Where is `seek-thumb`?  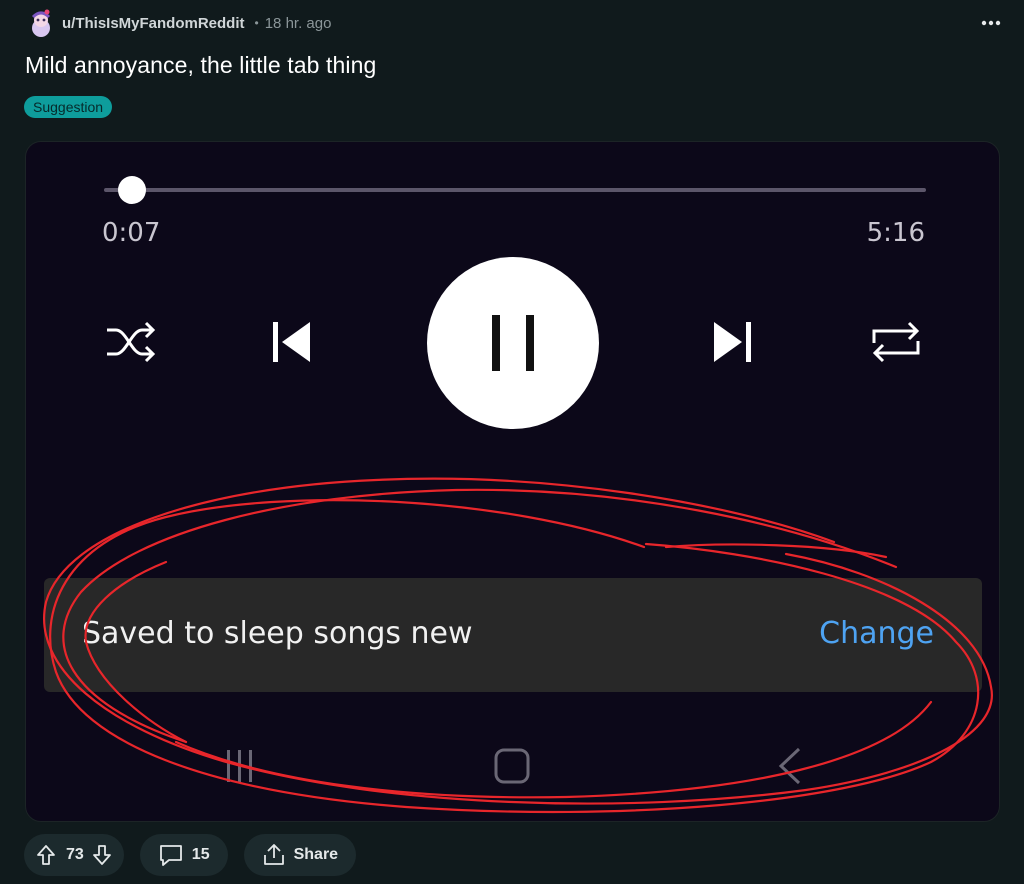 seek-thumb is located at coordinates (132, 190).